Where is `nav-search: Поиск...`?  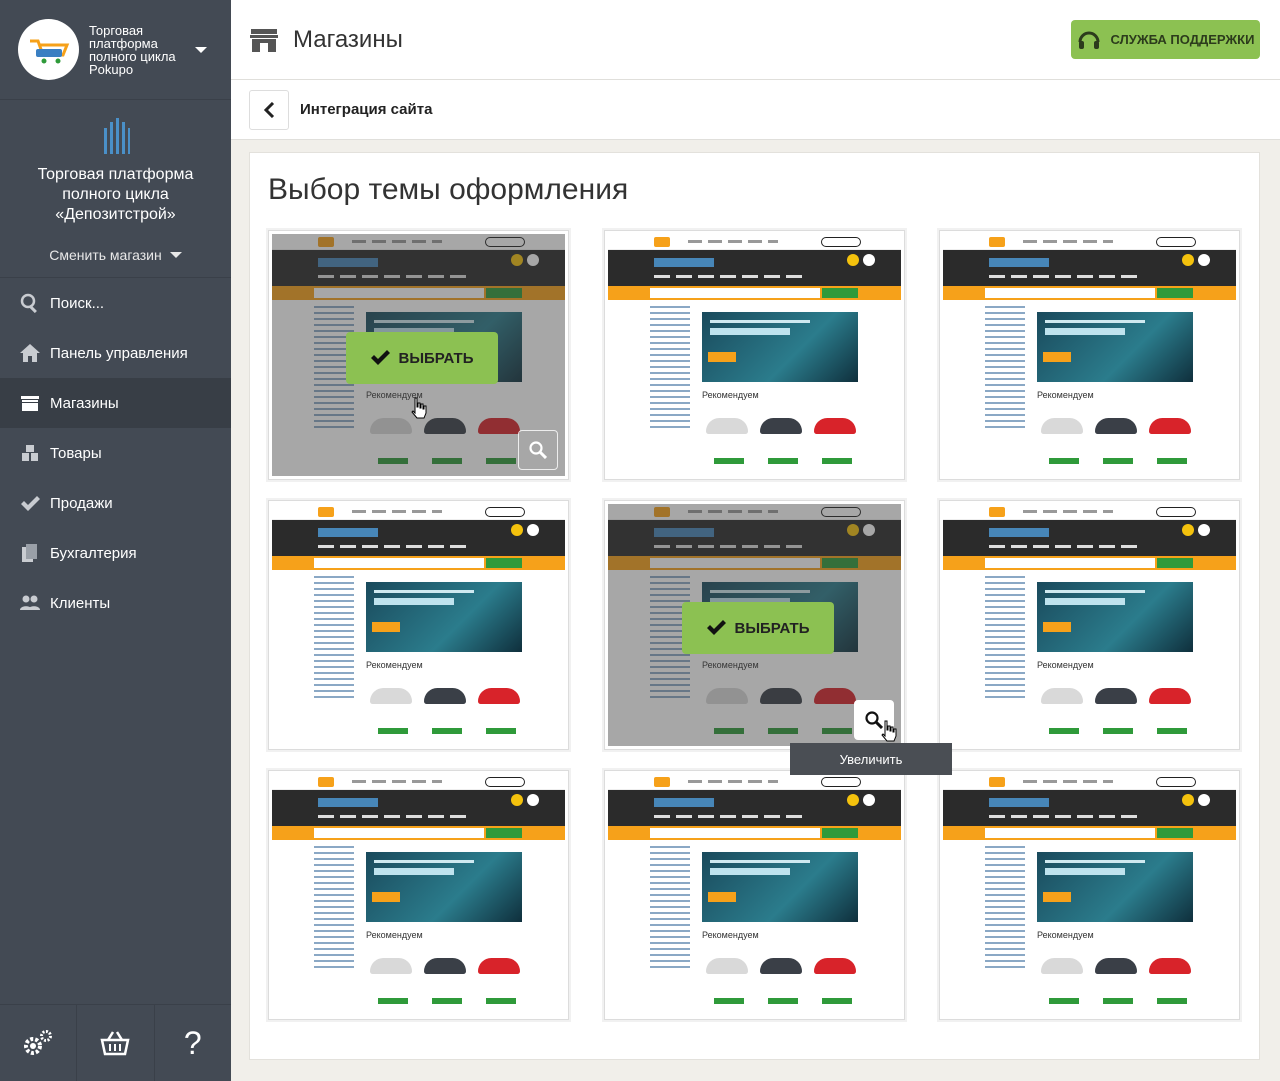 nav-search: Поиск... is located at coordinates (115, 303).